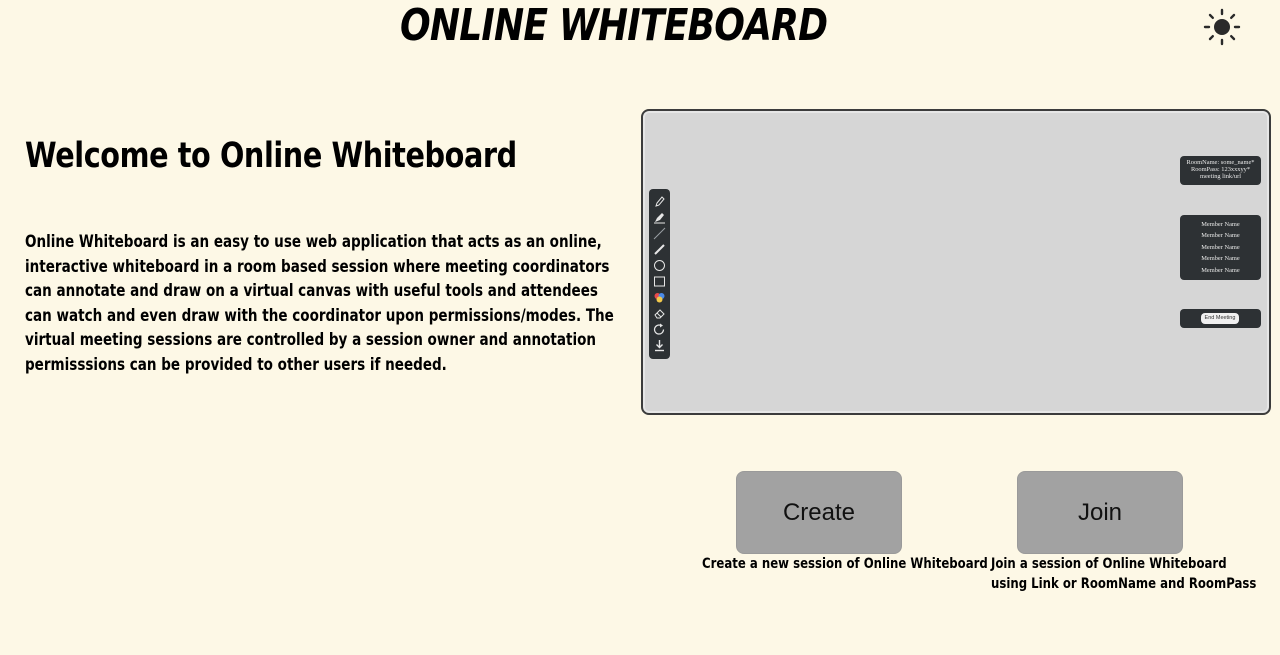  I want to click on meeting-link-text: meeting link/url, so click(1220, 176).